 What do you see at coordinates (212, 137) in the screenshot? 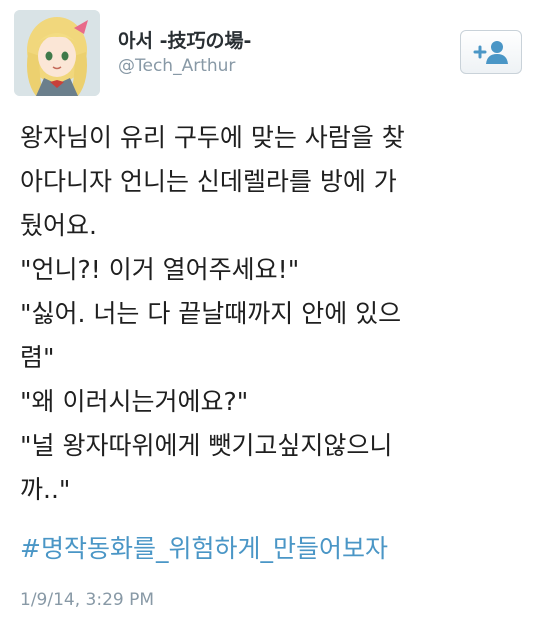
I see `tweet-line: 왕자님이 유리 구두에 맞는 사람을 찾` at bounding box center [212, 137].